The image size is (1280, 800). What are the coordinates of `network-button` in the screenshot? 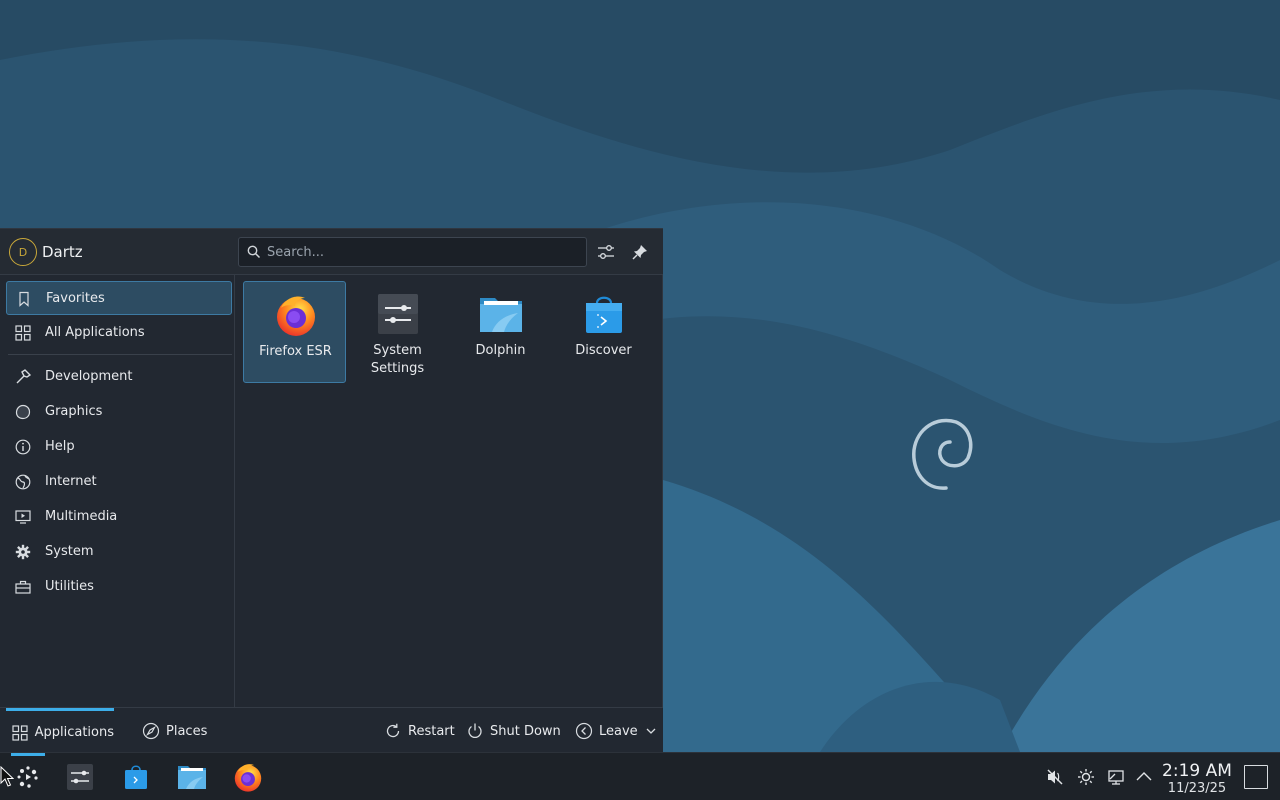 It's located at (1116, 777).